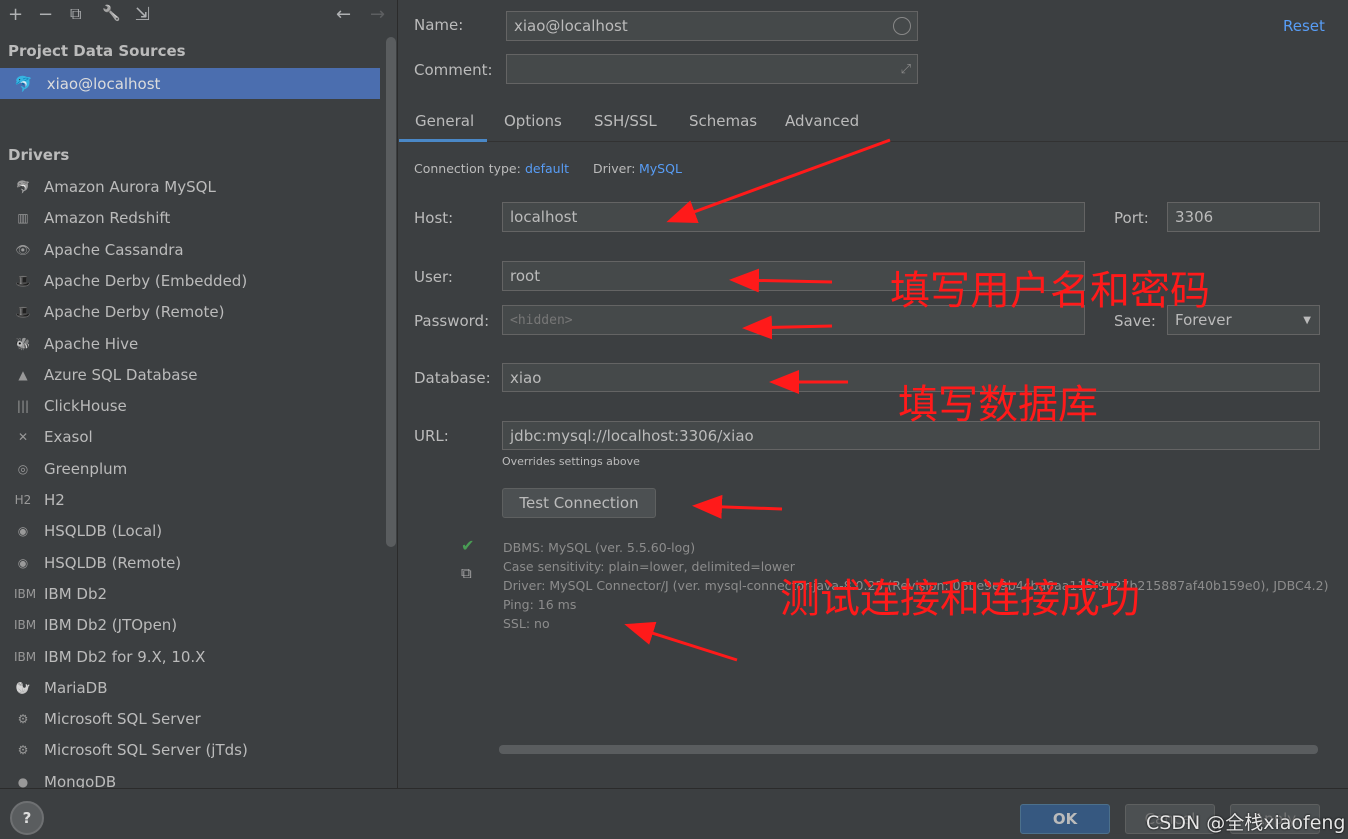 The width and height of the screenshot is (1348, 839). What do you see at coordinates (23, 187) in the screenshot?
I see `driver-icon: 🐬` at bounding box center [23, 187].